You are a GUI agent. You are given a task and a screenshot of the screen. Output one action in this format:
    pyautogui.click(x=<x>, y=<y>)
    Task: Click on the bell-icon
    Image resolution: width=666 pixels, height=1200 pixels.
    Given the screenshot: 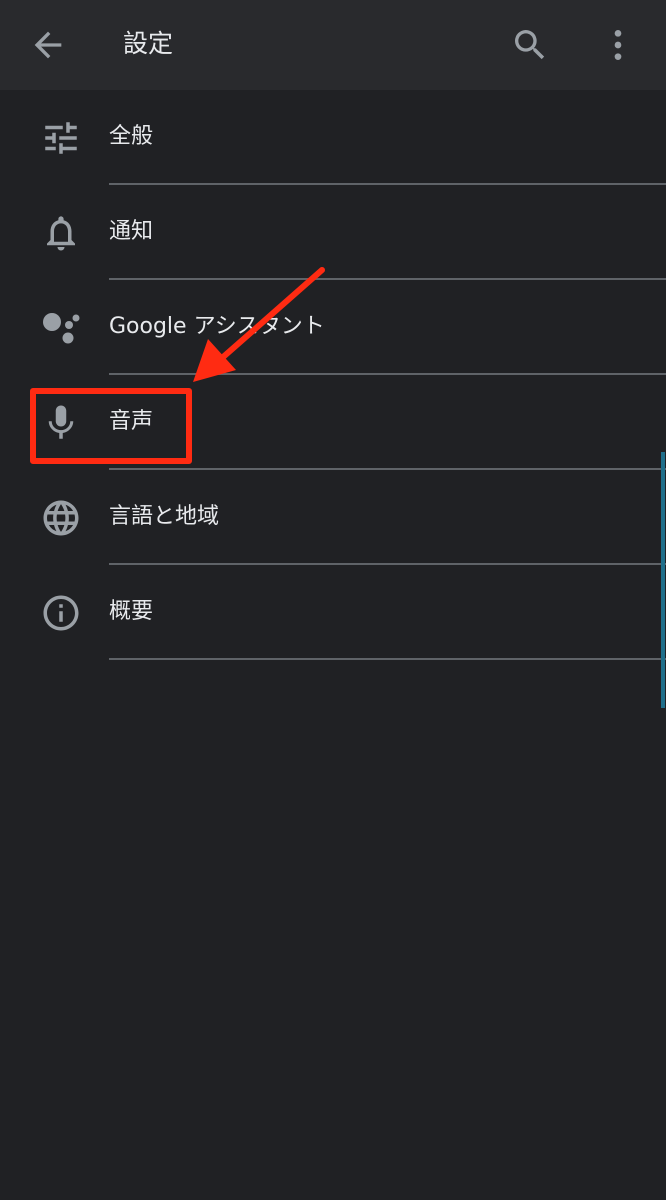 What is the action you would take?
    pyautogui.click(x=61, y=233)
    